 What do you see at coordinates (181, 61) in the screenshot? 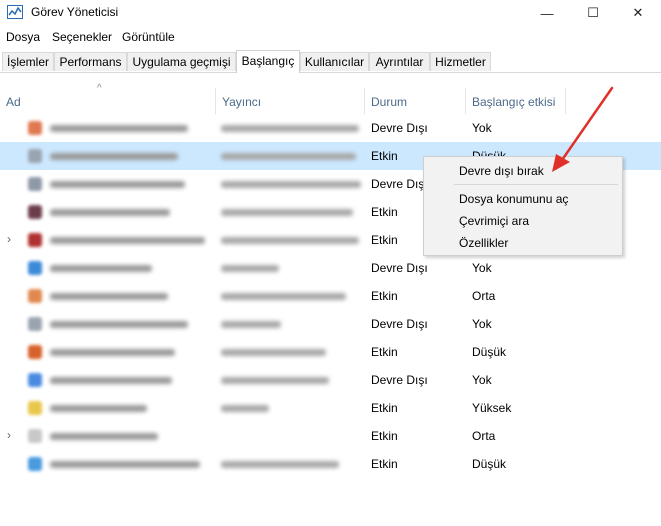
I see `tab-uygulama-gecmisi: Uygulama geçmişi` at bounding box center [181, 61].